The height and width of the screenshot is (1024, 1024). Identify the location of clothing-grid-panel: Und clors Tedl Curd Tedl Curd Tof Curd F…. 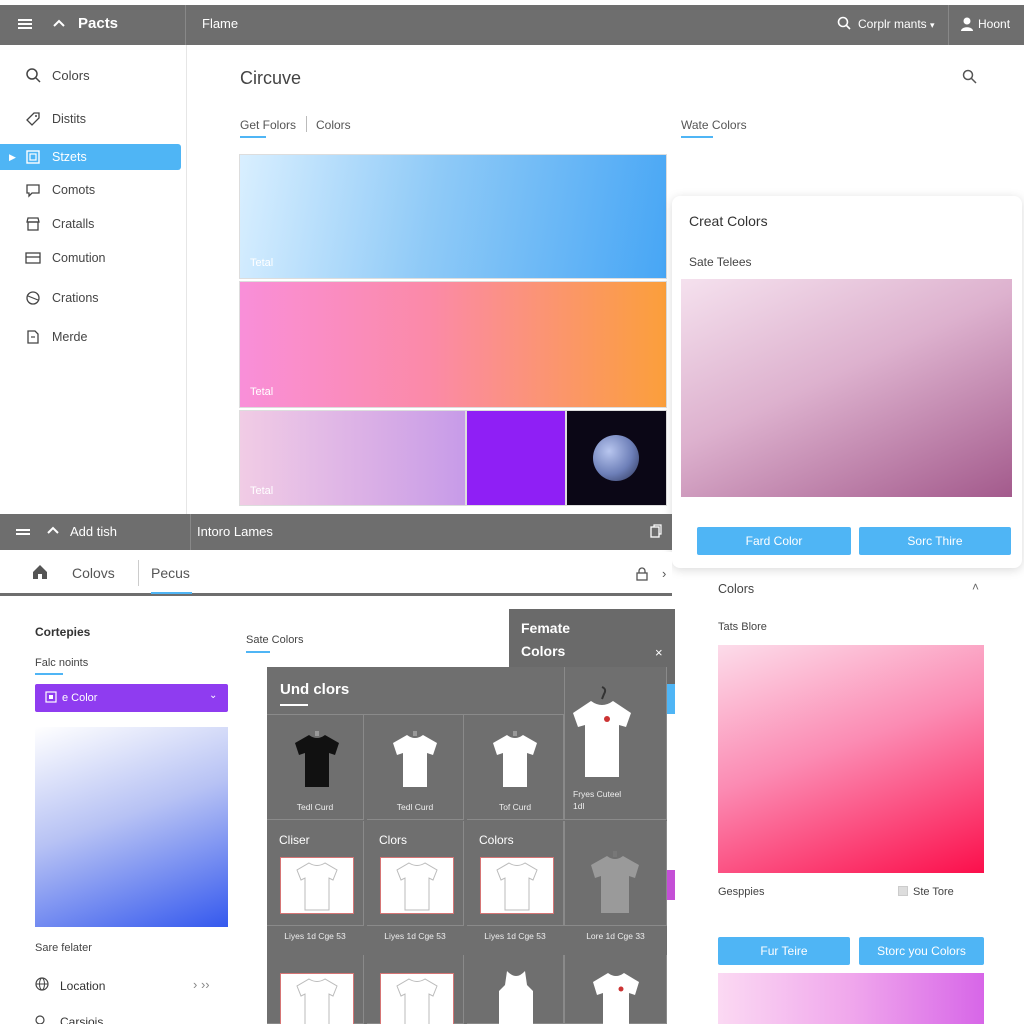
(467, 845).